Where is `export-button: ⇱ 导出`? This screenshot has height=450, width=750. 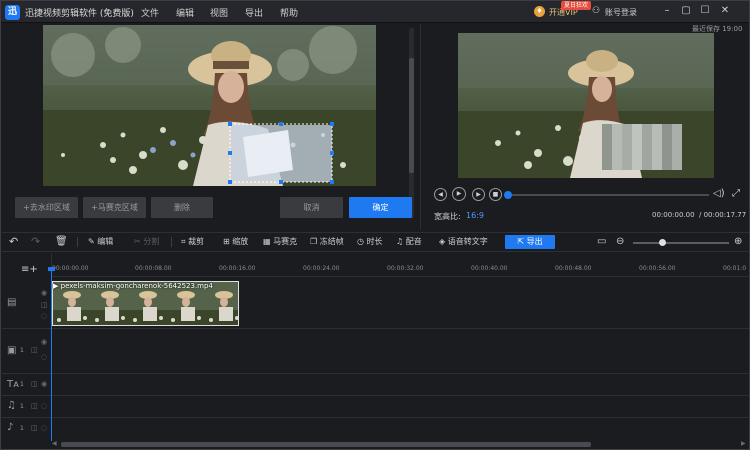 export-button: ⇱ 导出 is located at coordinates (530, 242).